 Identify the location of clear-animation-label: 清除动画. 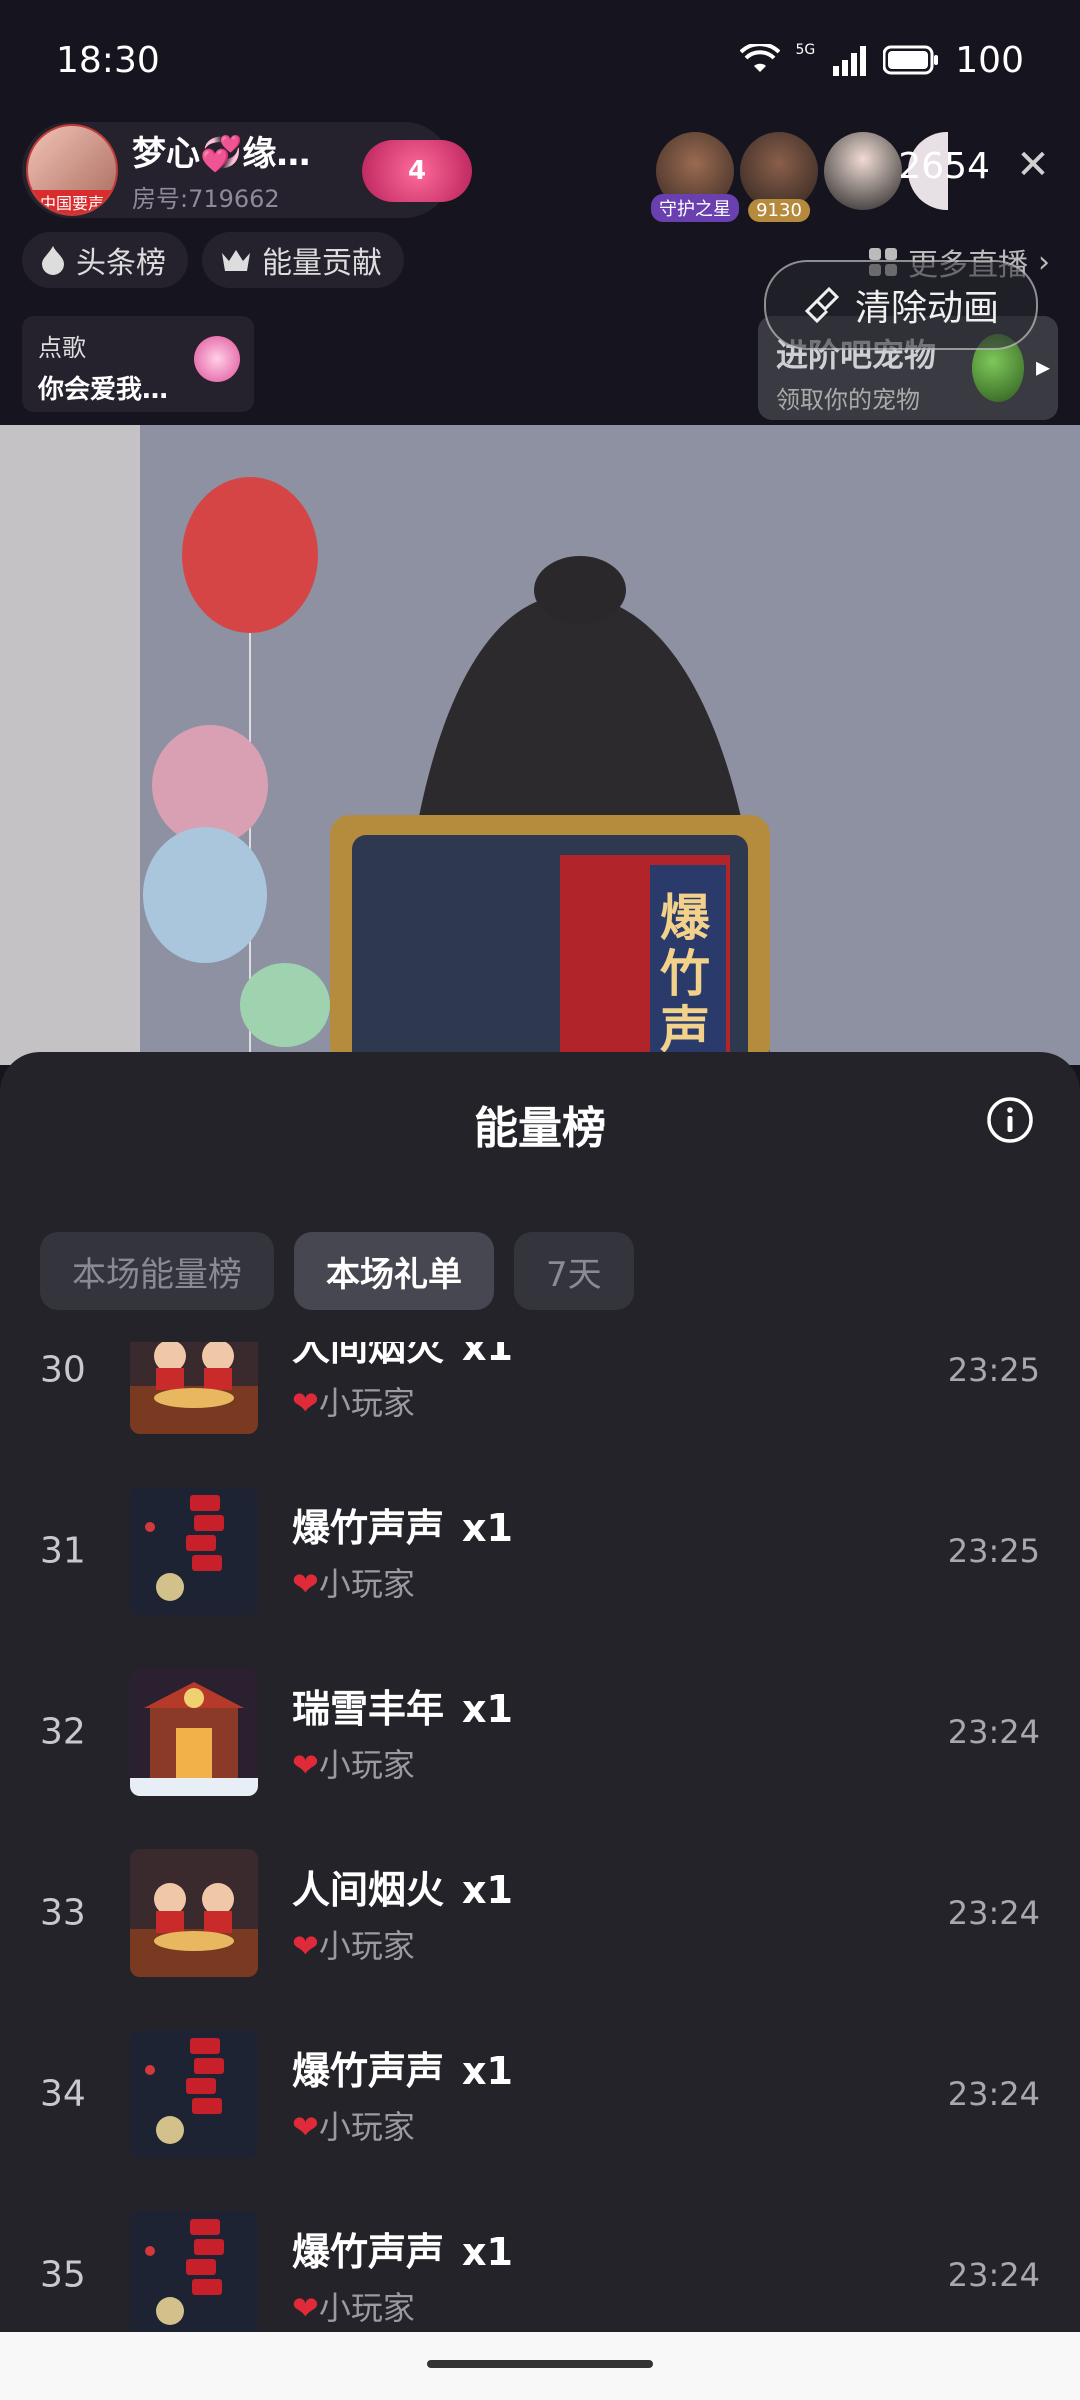
(926, 308).